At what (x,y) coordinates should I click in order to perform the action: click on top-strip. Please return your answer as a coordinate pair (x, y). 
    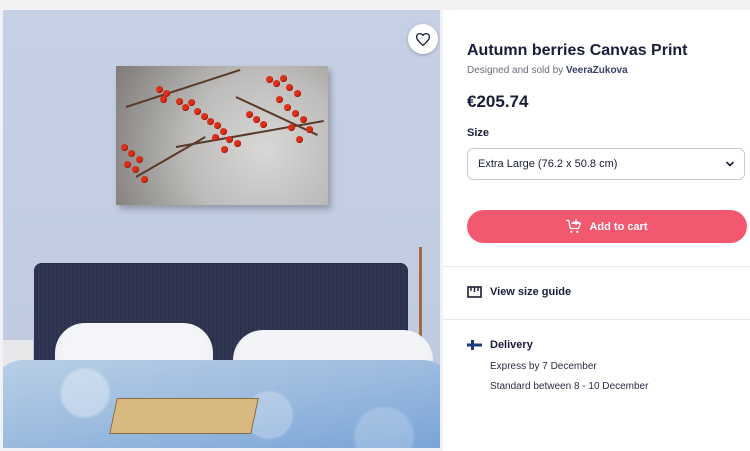
    Looking at the image, I should click on (375, 4).